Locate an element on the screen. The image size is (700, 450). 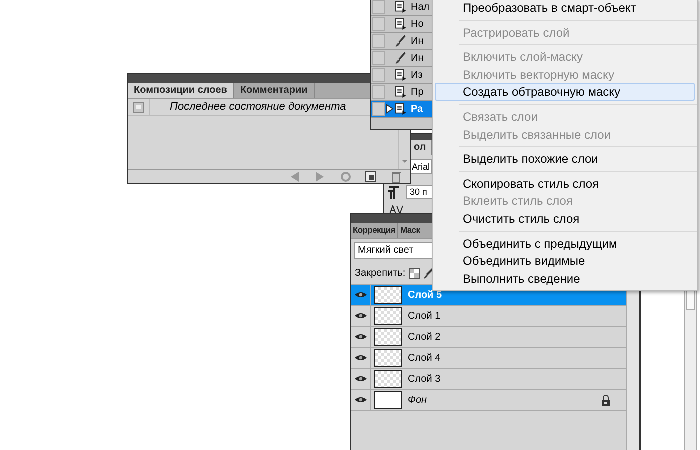
action-row: Из is located at coordinates (402, 75).